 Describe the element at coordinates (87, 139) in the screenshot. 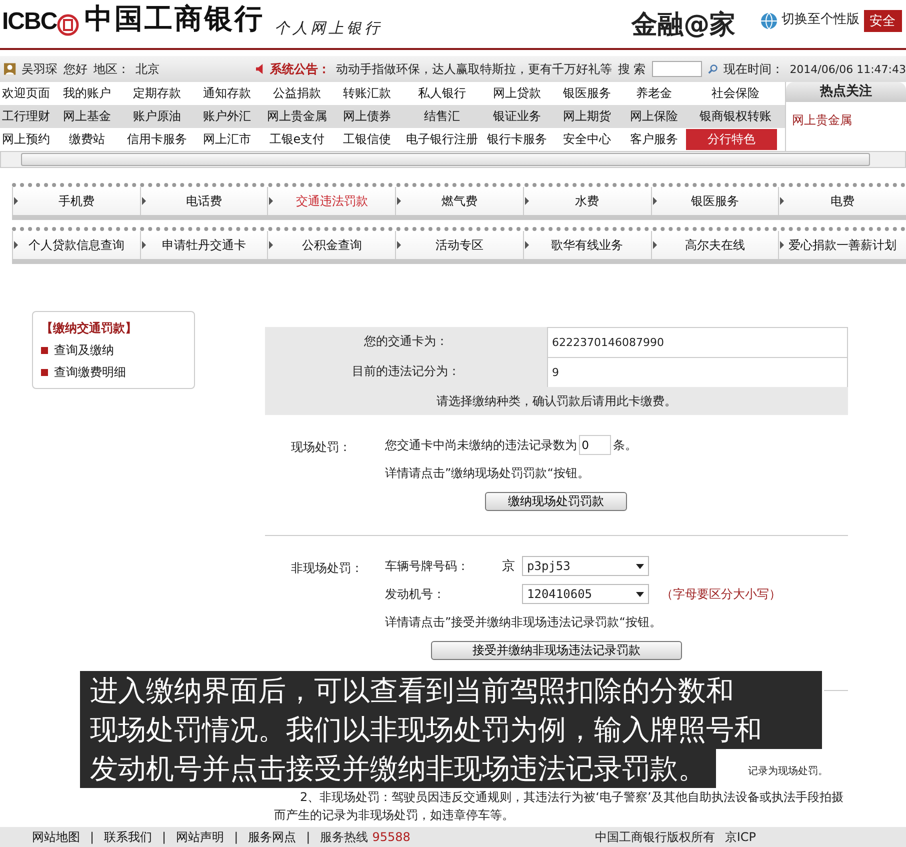

I see `menu-item: 缴费站` at that location.